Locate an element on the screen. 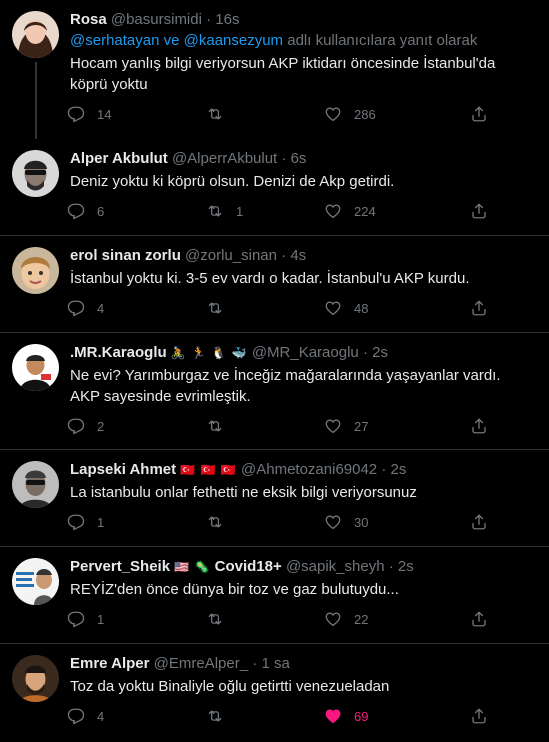 The image size is (549, 742). timestamp: 4s is located at coordinates (298, 255).